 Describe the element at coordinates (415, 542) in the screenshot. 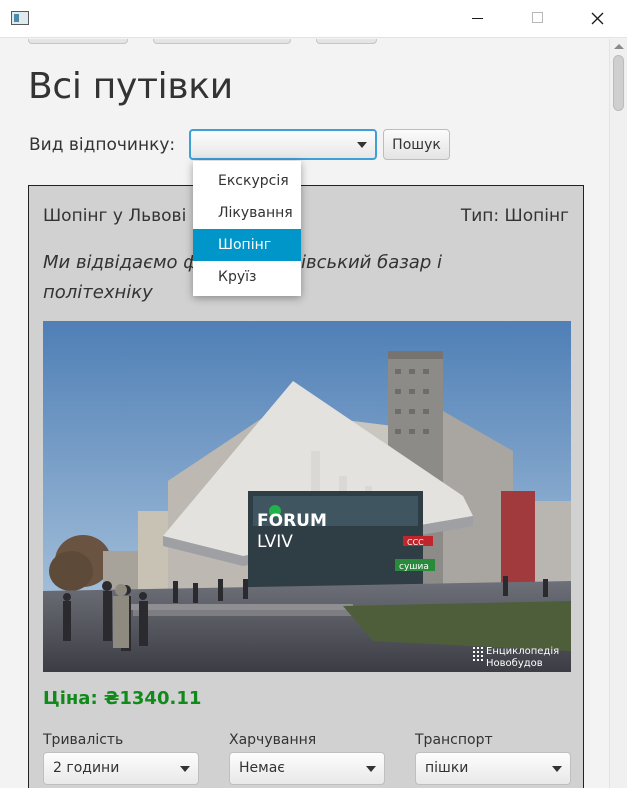

I see `svg-text: CCC` at that location.